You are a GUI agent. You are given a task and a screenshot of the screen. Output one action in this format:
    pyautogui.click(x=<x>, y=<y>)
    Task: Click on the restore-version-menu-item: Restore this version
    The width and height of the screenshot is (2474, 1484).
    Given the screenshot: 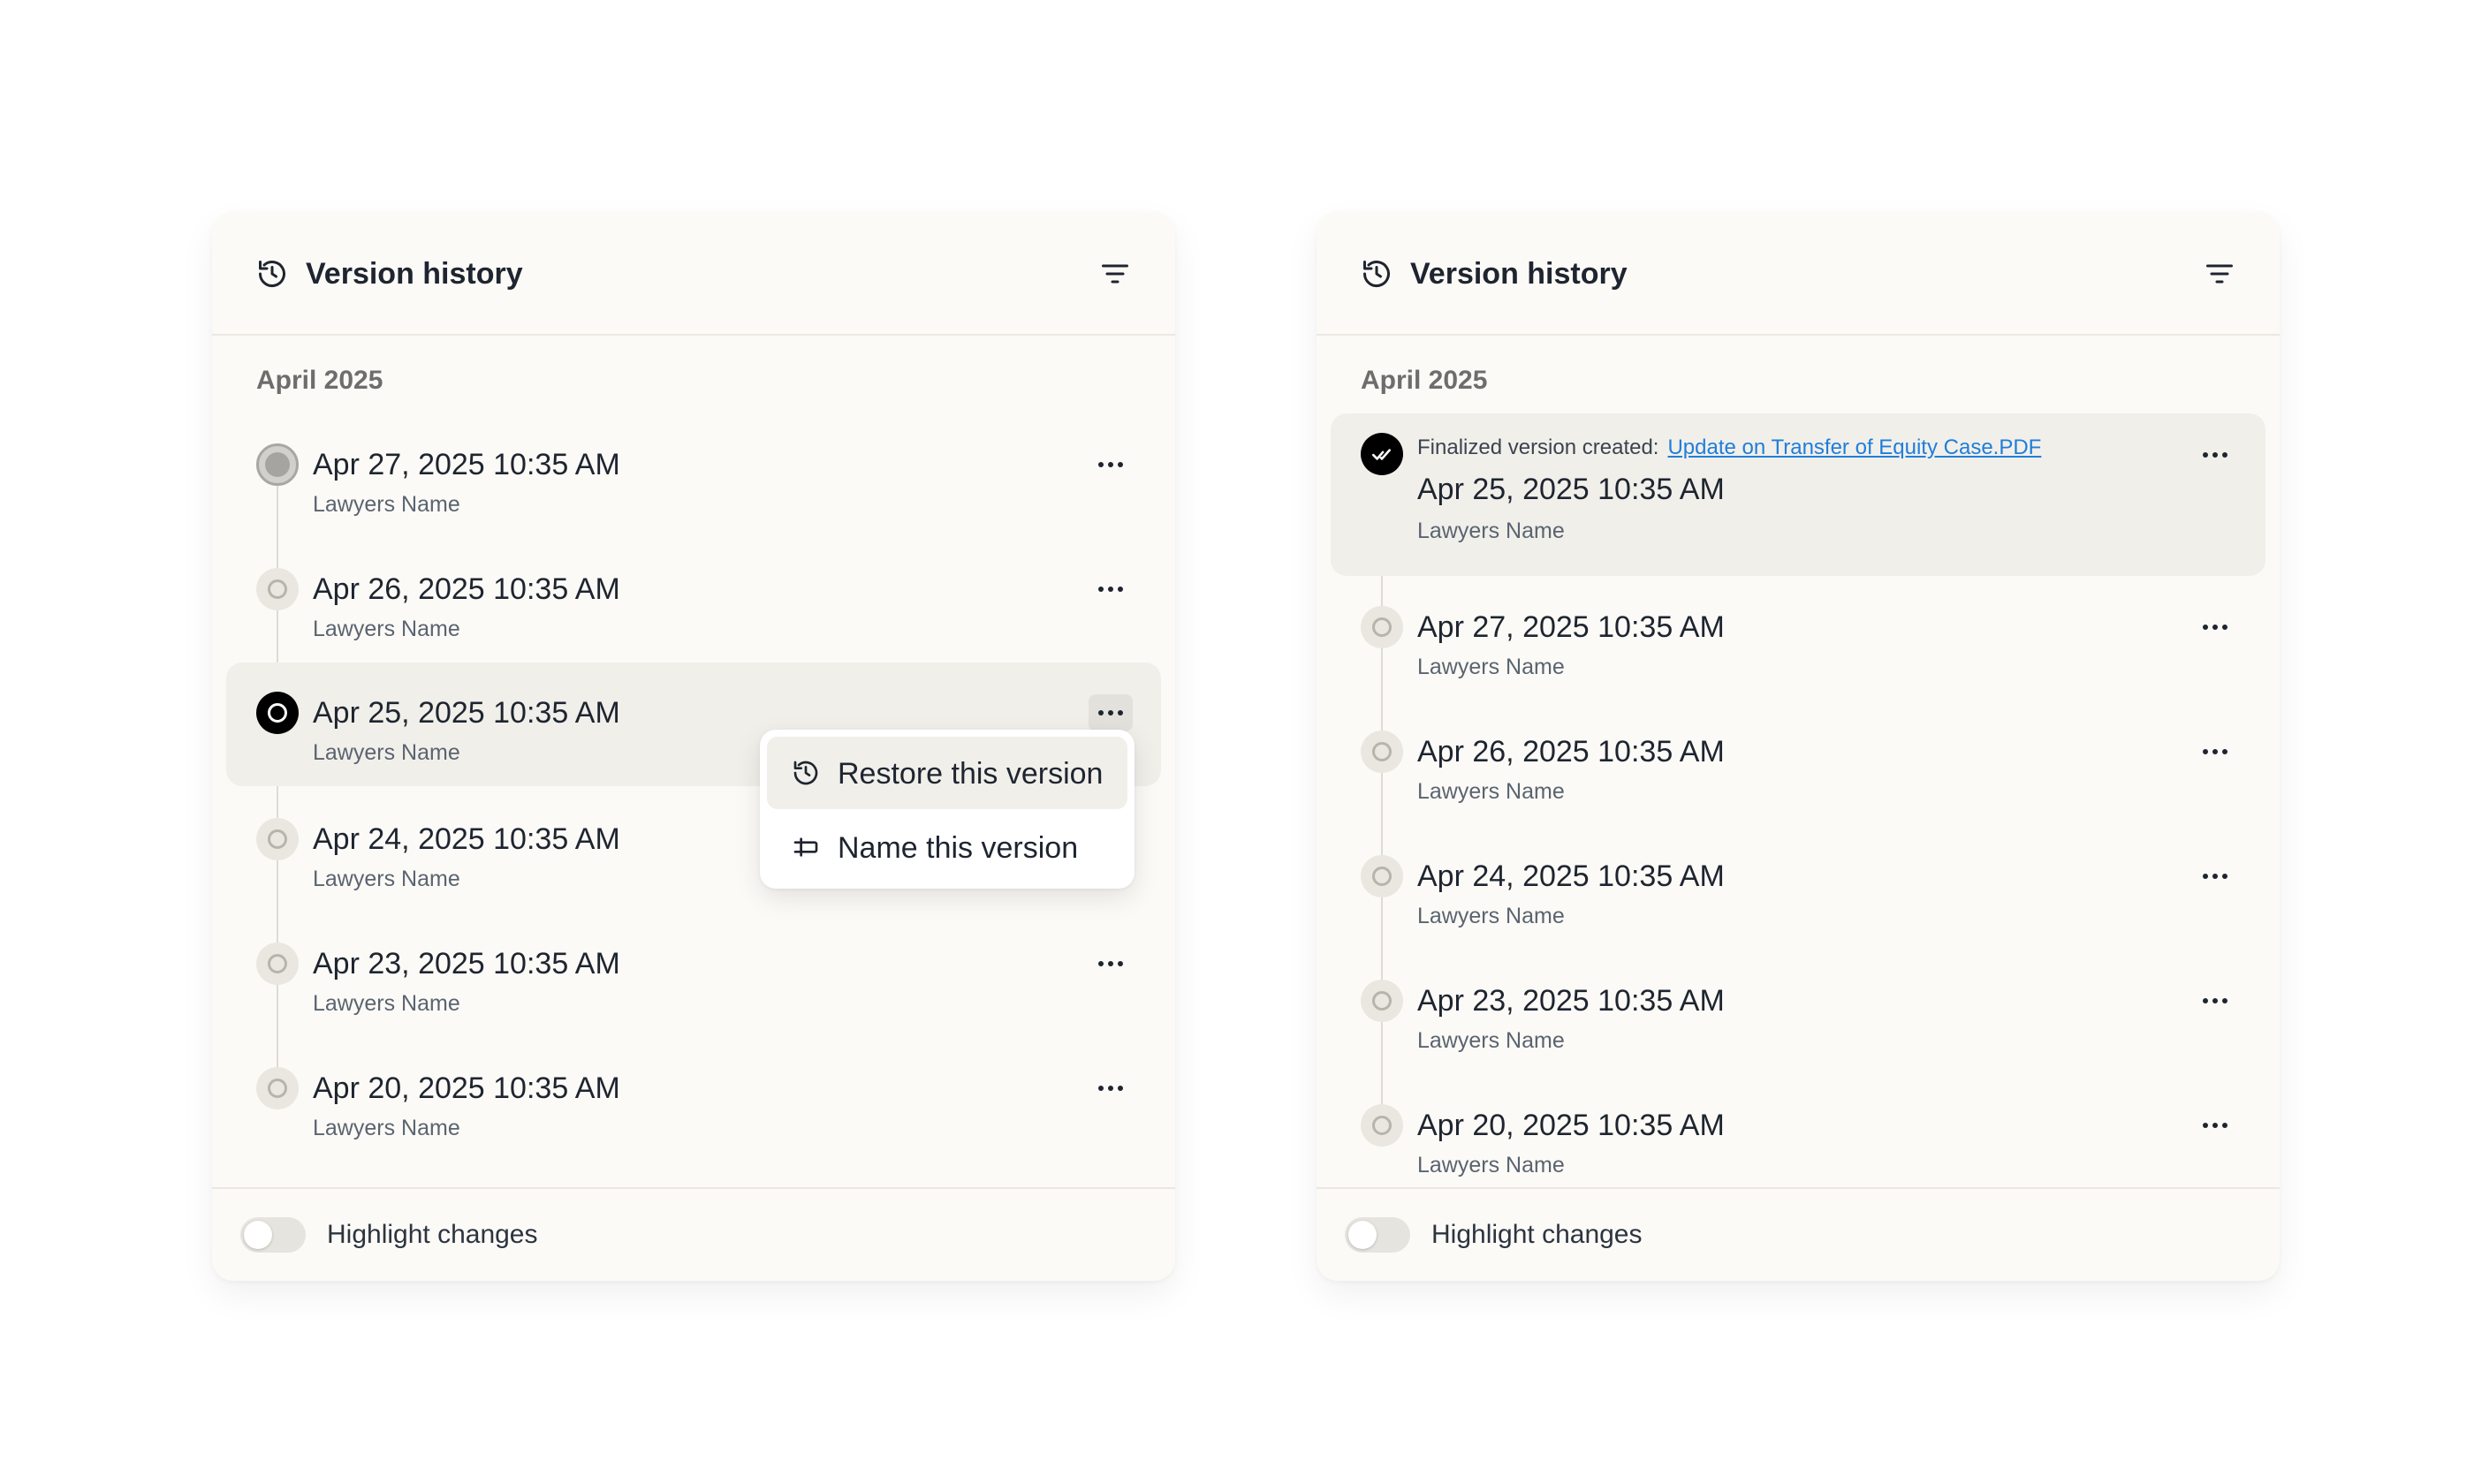 What is the action you would take?
    pyautogui.click(x=947, y=773)
    